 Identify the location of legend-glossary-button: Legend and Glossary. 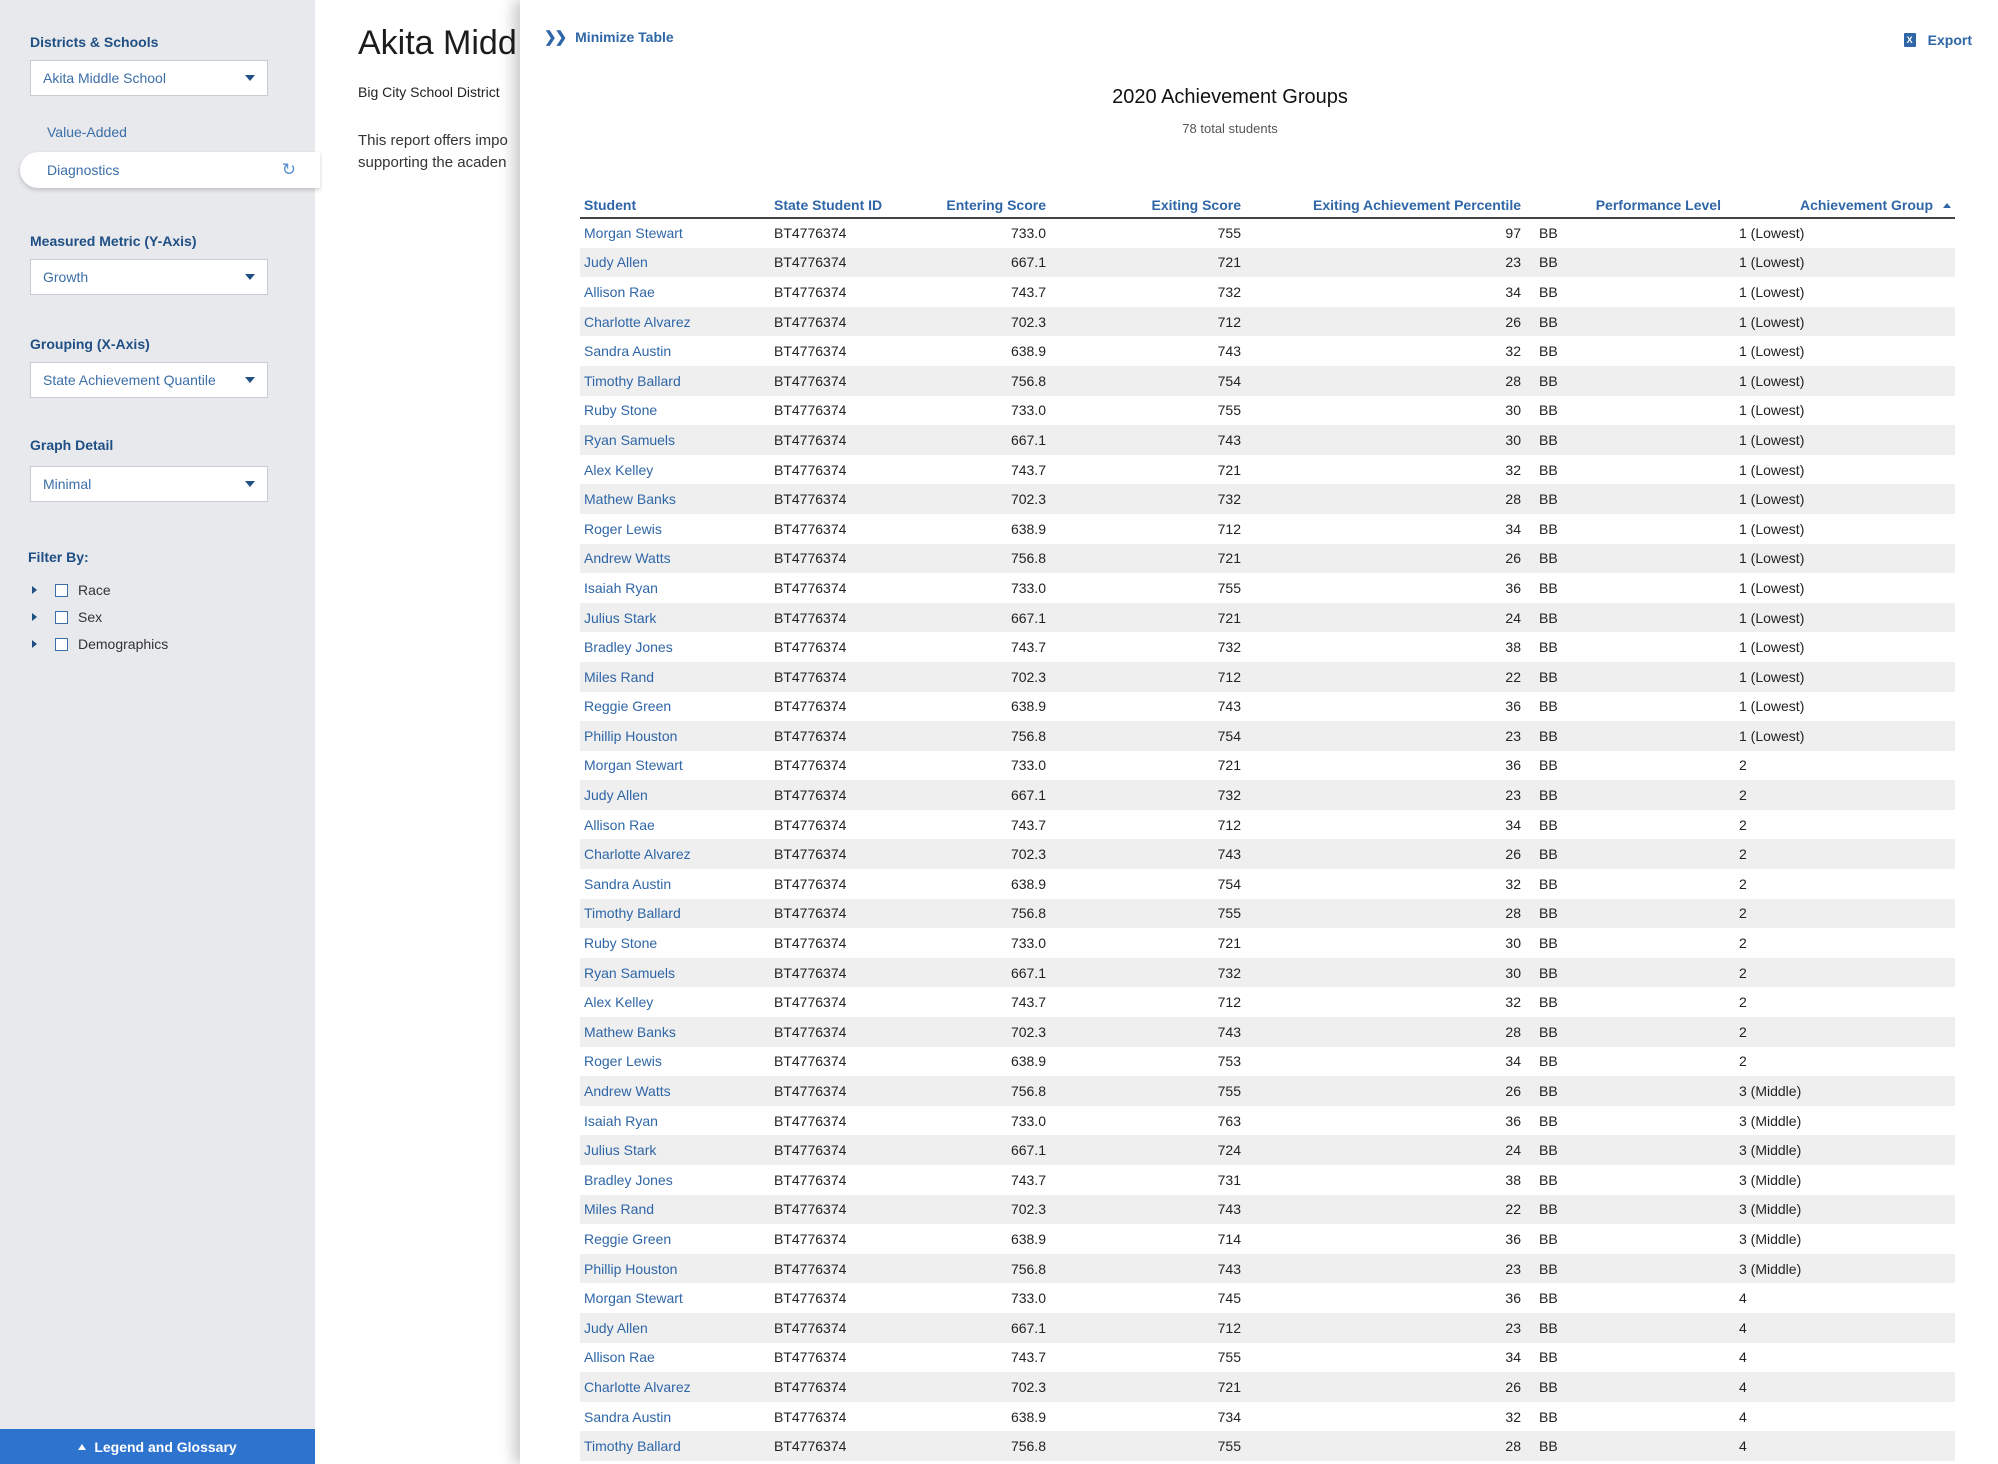
(157, 1446).